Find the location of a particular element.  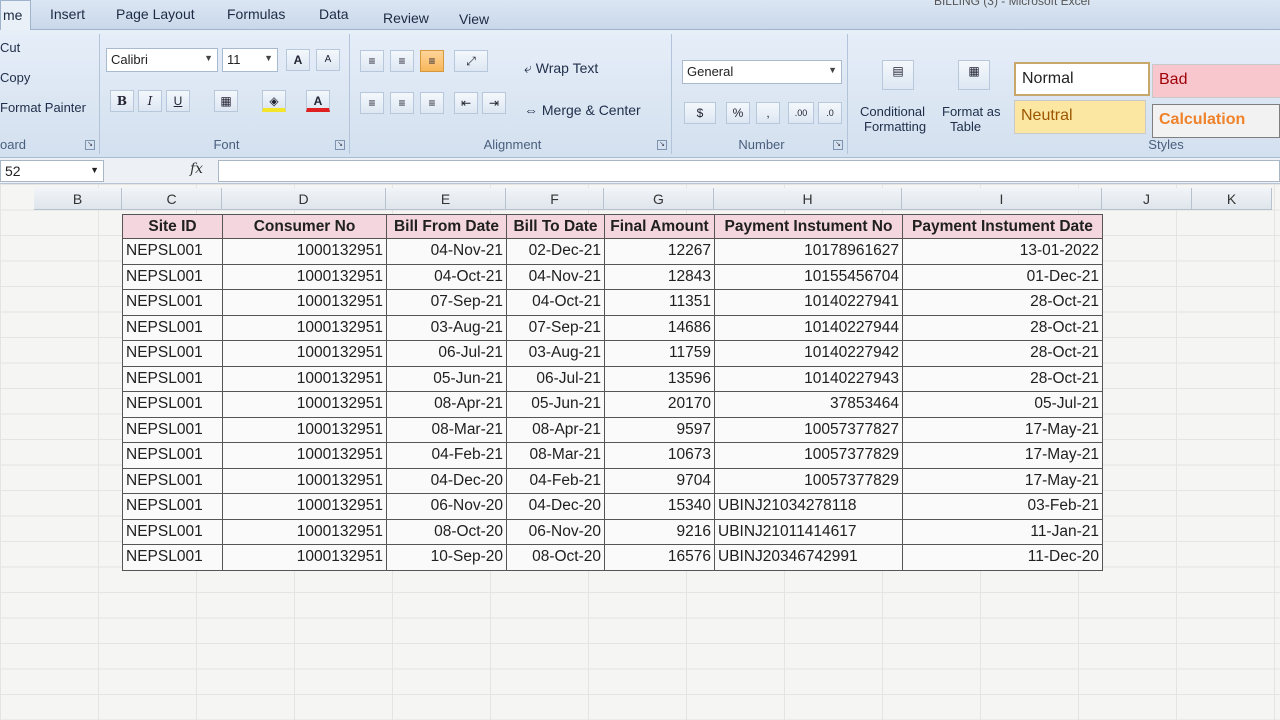

column-header-c: C is located at coordinates (172, 199).